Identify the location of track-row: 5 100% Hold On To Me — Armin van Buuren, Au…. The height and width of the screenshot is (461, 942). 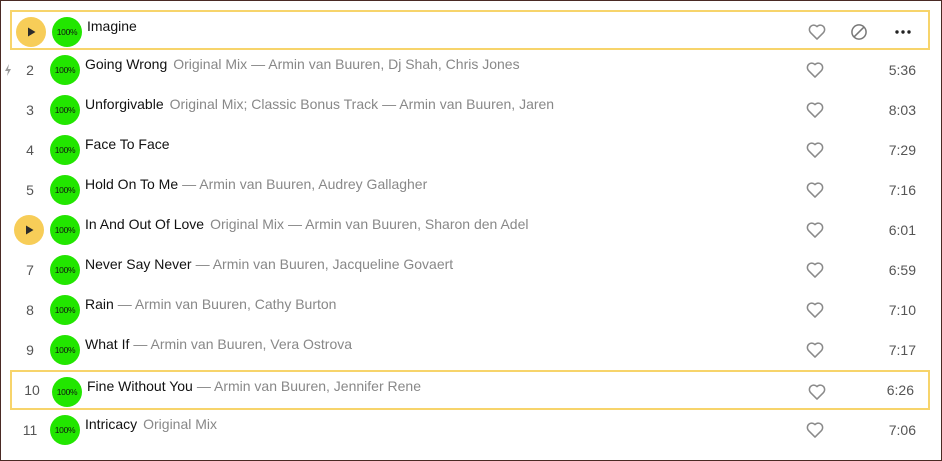
(470, 190).